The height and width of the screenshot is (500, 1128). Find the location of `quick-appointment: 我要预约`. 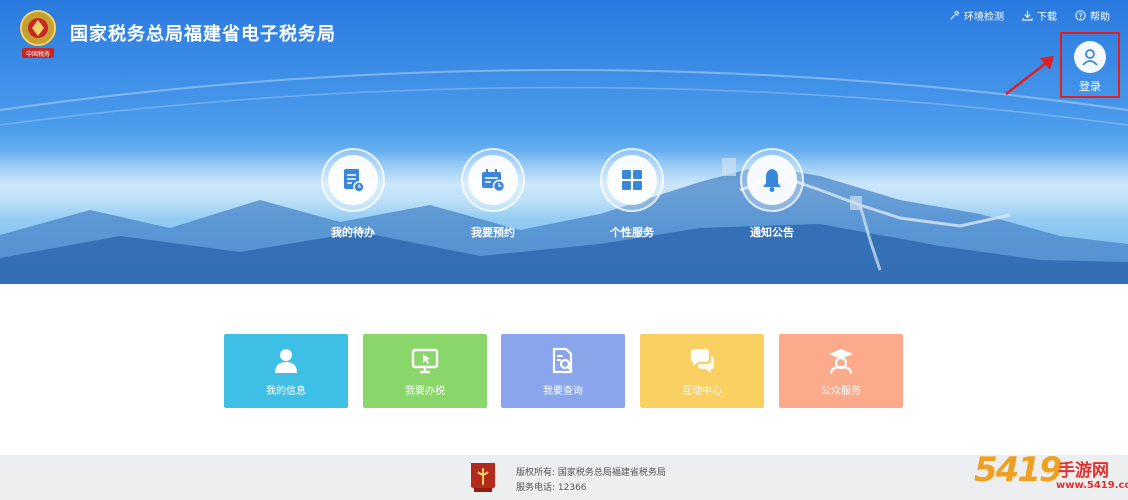

quick-appointment: 我要预约 is located at coordinates (493, 194).